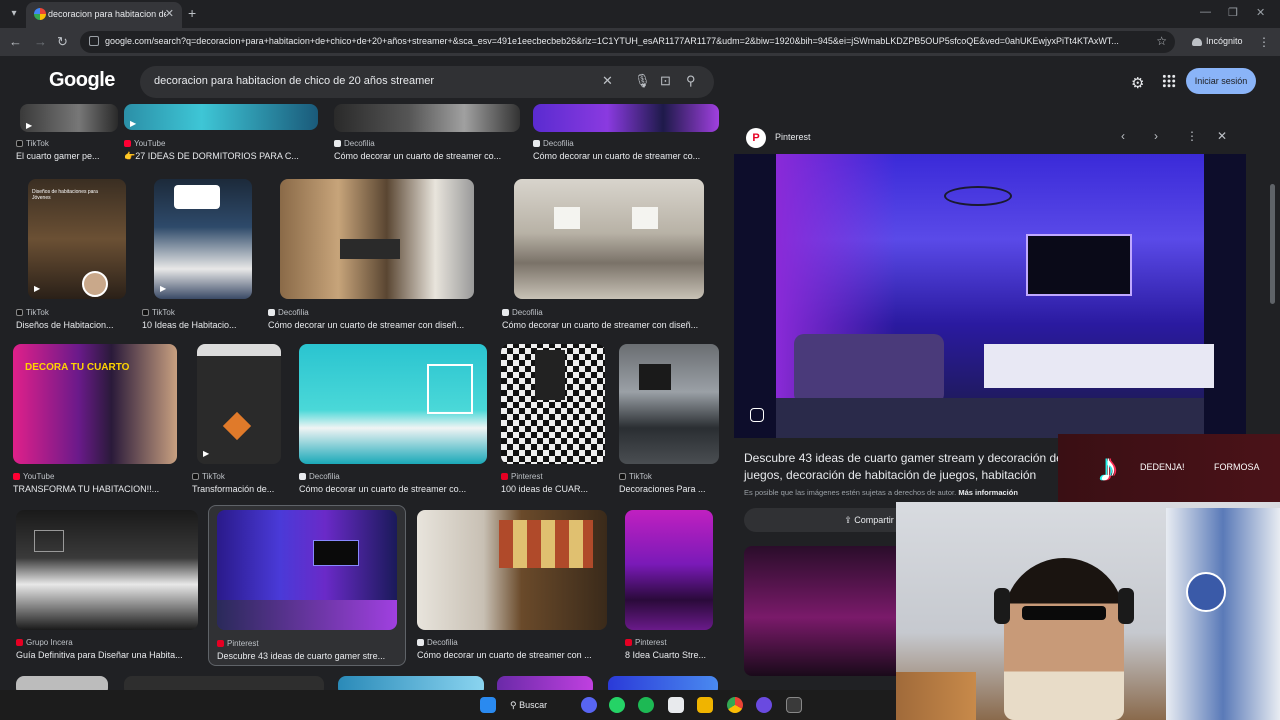  Describe the element at coordinates (1260, 12) in the screenshot. I see `close-window-icon: ✕` at that location.